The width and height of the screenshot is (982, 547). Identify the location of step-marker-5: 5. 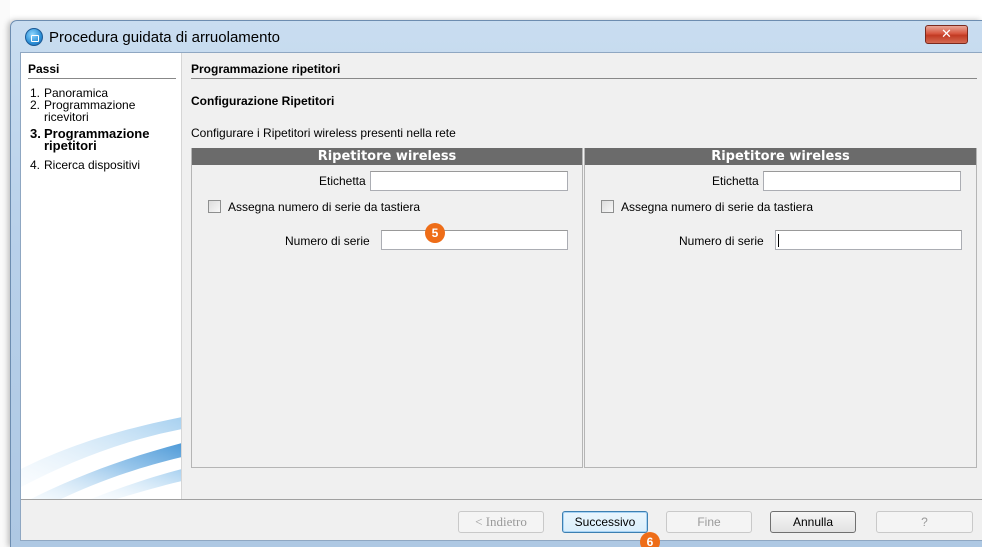
(435, 233).